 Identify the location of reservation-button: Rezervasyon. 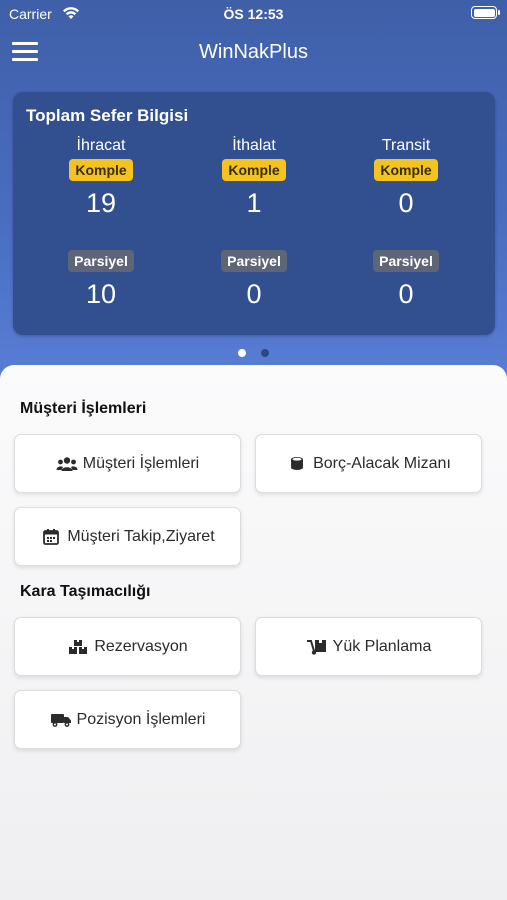
(127, 646).